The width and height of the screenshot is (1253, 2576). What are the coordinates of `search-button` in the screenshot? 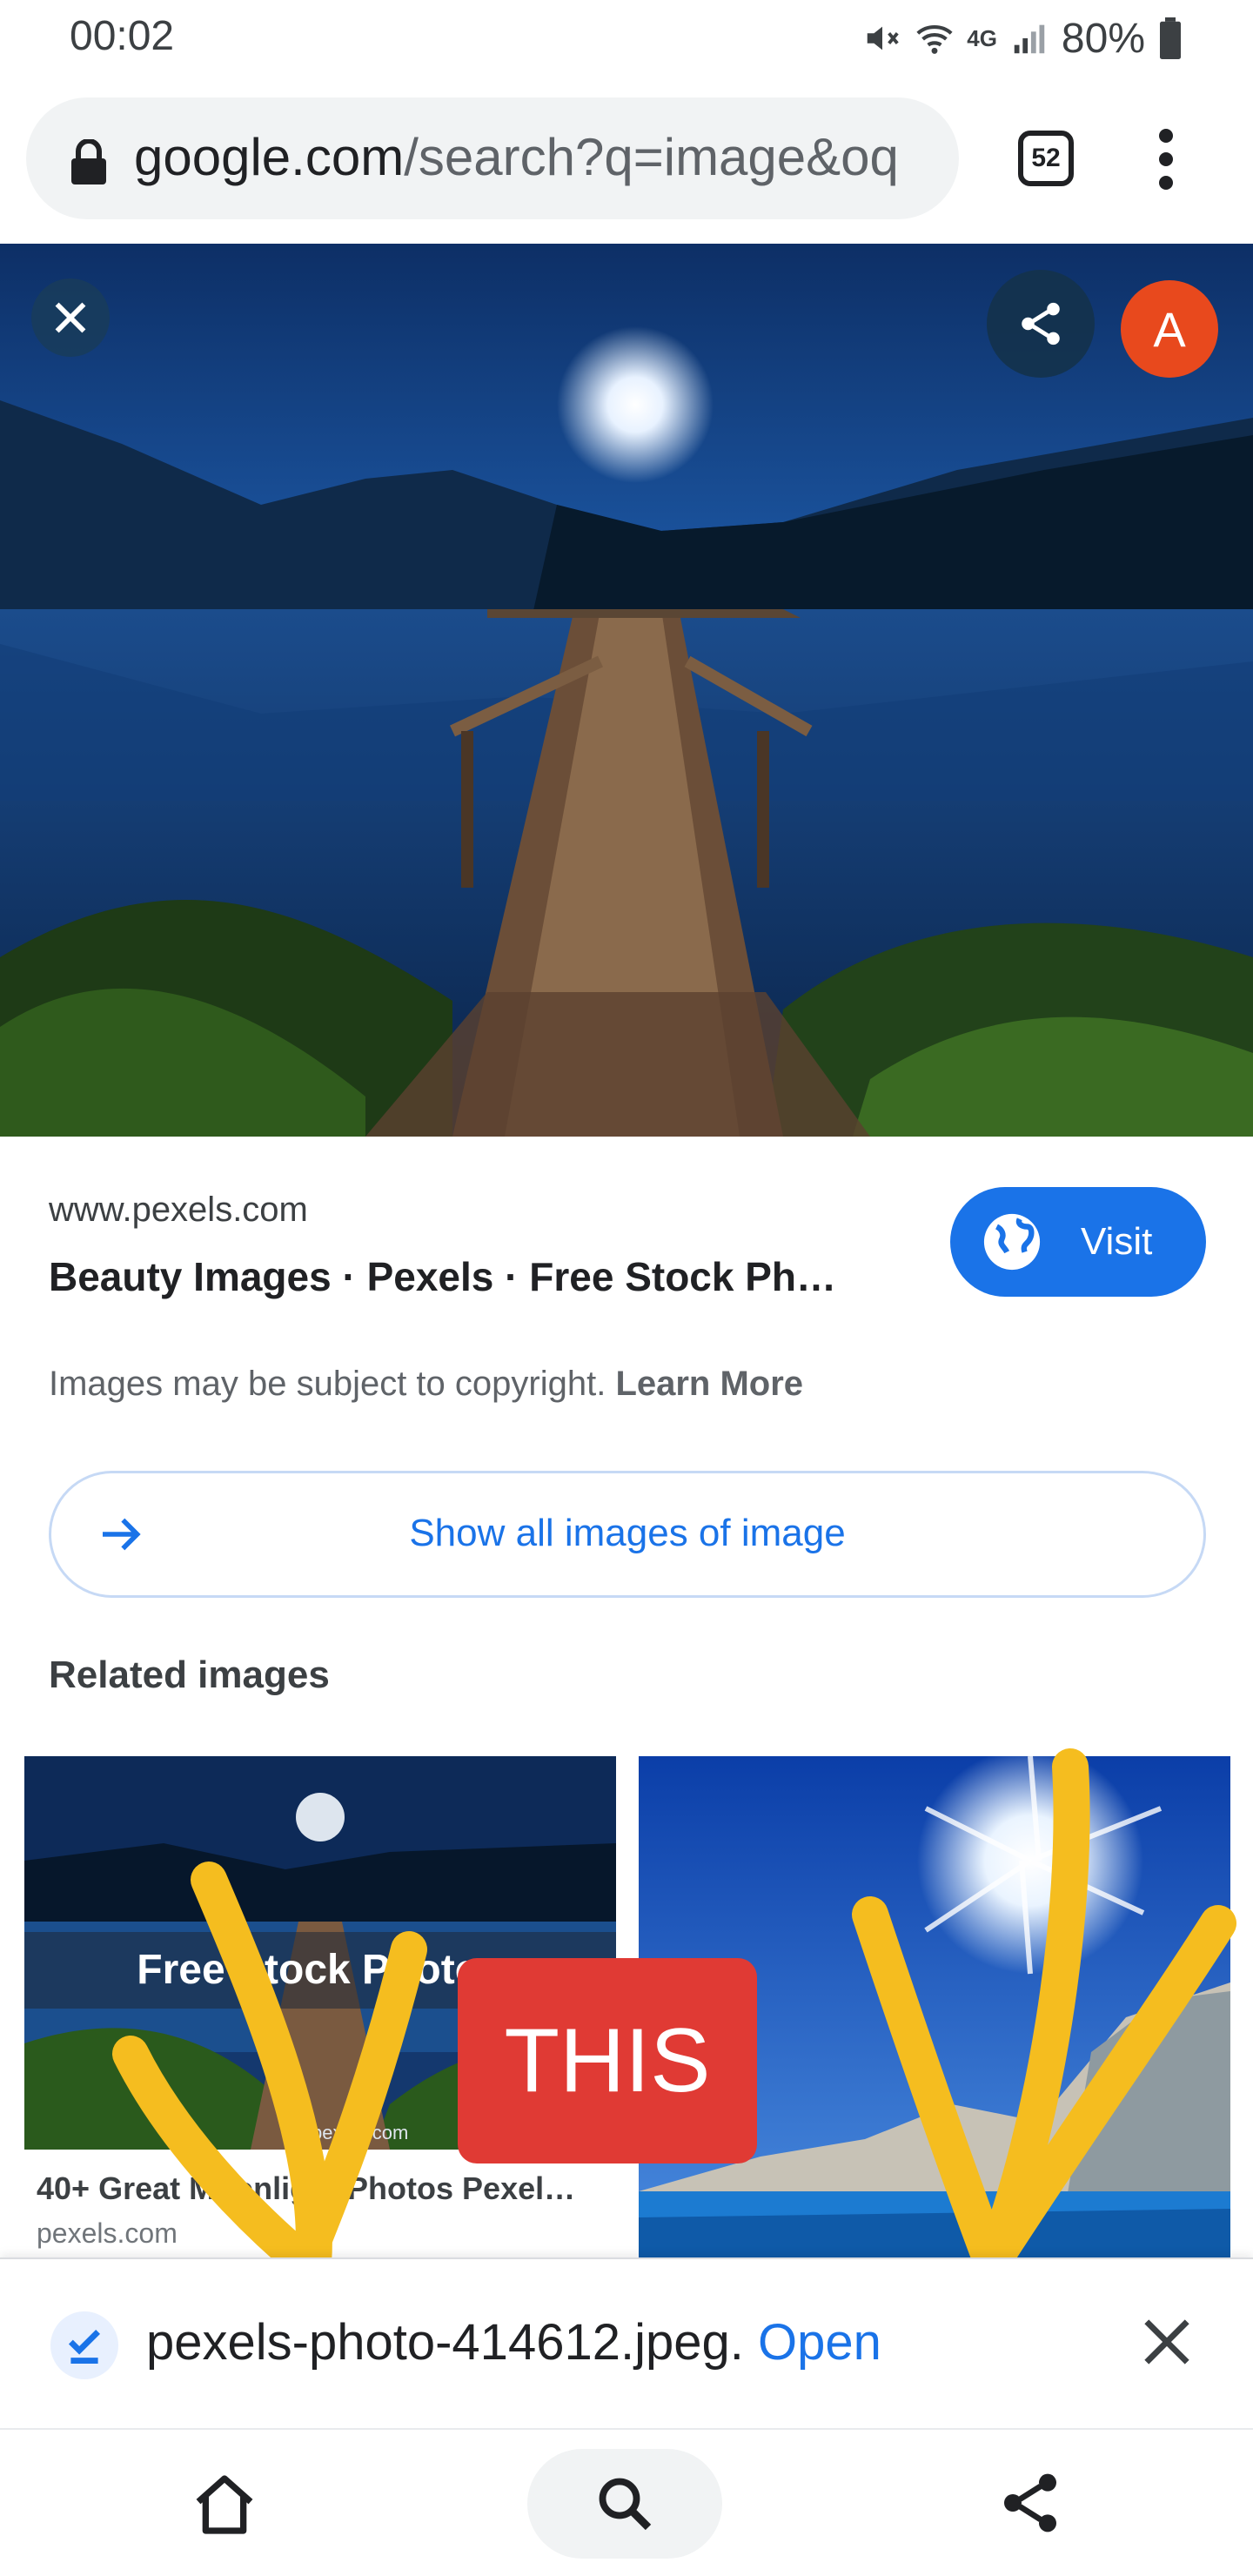 It's located at (624, 2504).